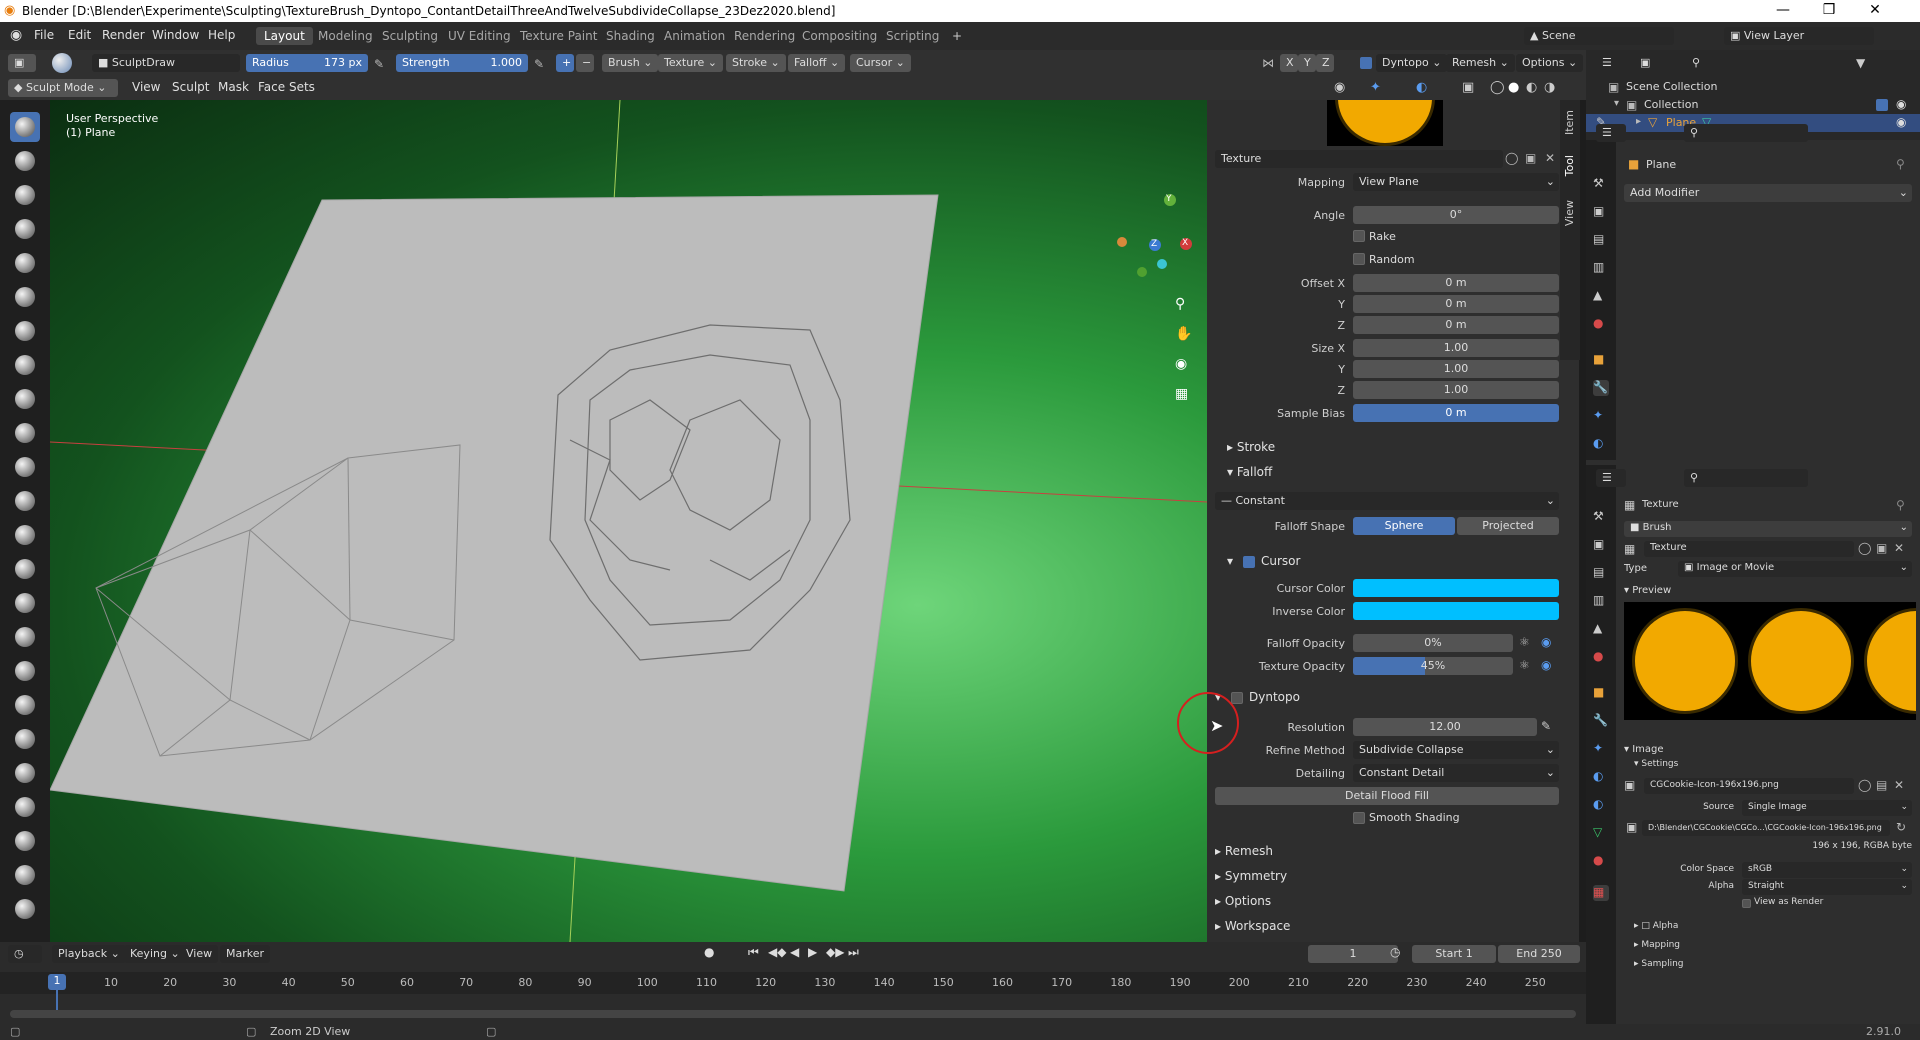  What do you see at coordinates (1829, 10) in the screenshot?
I see `maximize-button: ❒` at bounding box center [1829, 10].